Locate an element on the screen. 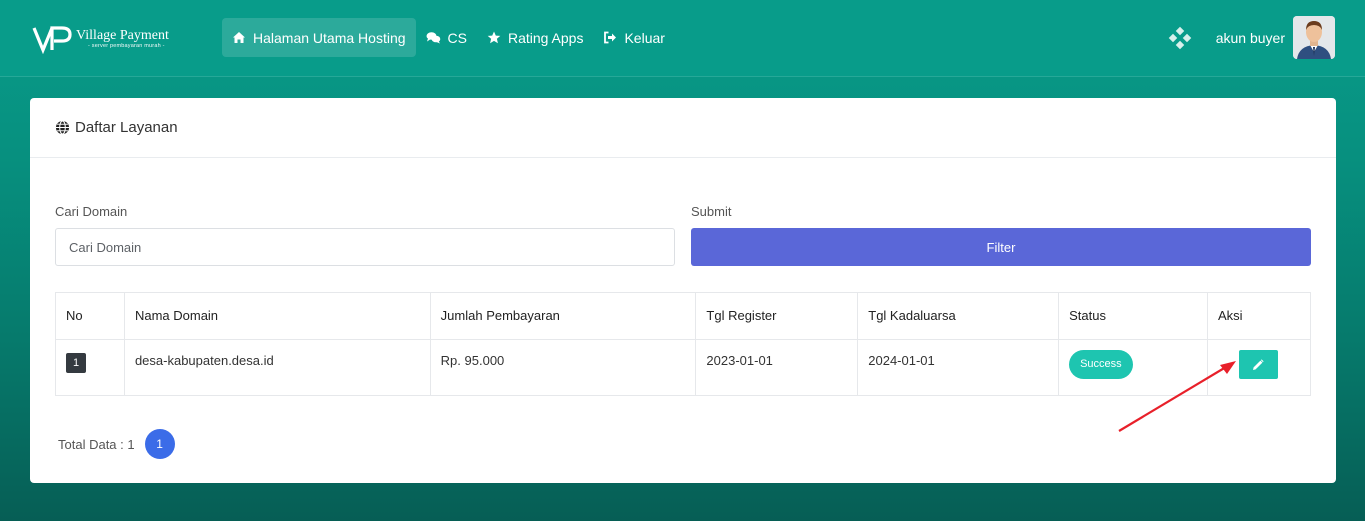  col-header-action: Aksi is located at coordinates (1259, 316).